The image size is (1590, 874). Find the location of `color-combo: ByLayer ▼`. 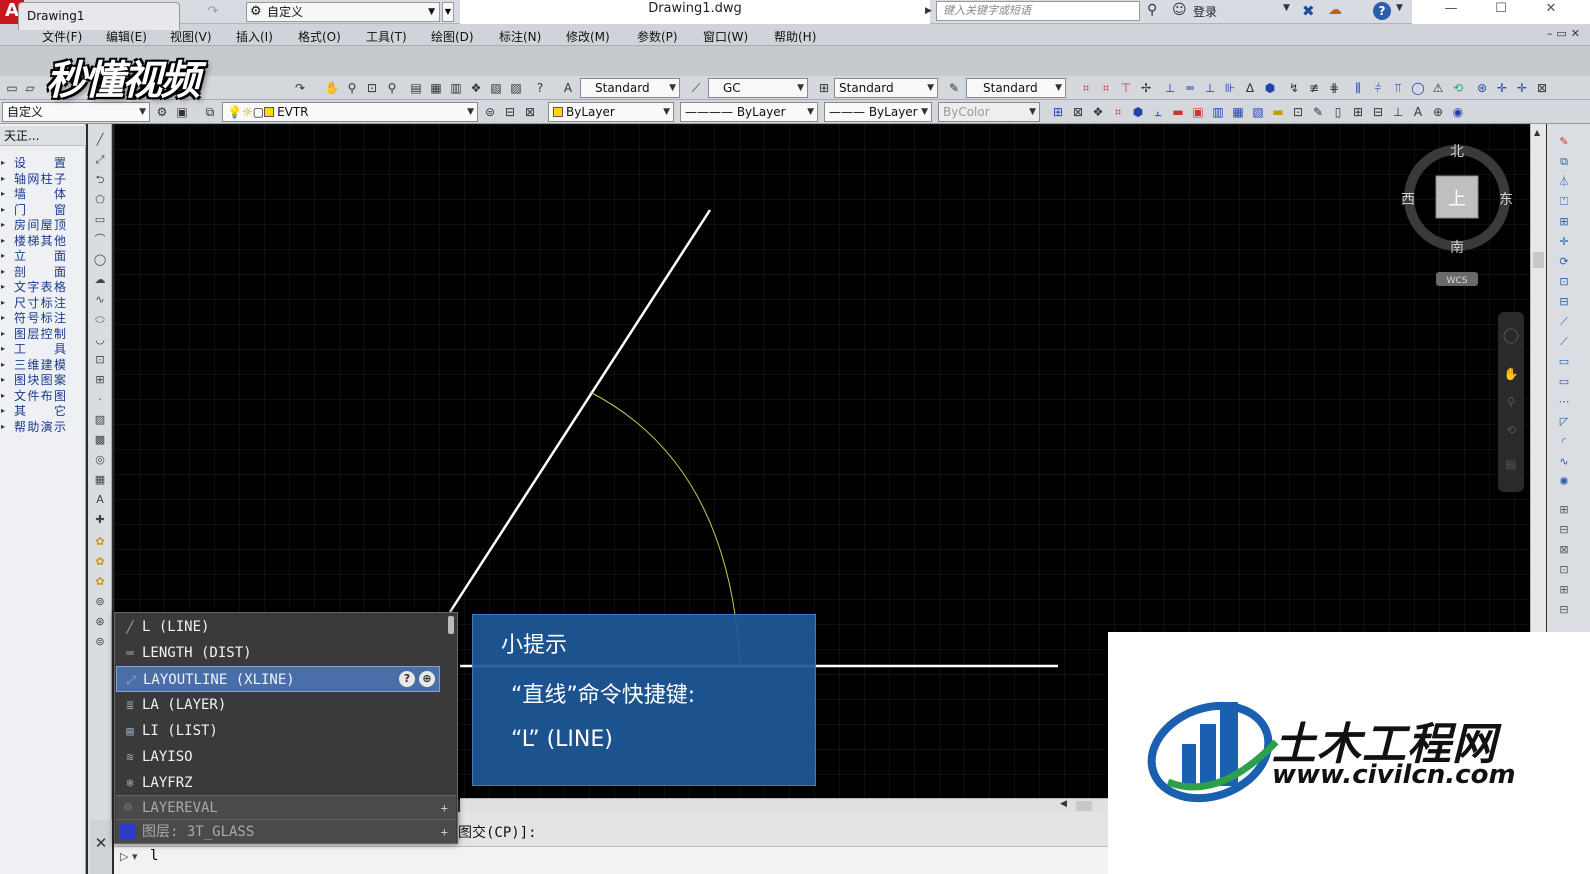

color-combo: ByLayer ▼ is located at coordinates (611, 112).